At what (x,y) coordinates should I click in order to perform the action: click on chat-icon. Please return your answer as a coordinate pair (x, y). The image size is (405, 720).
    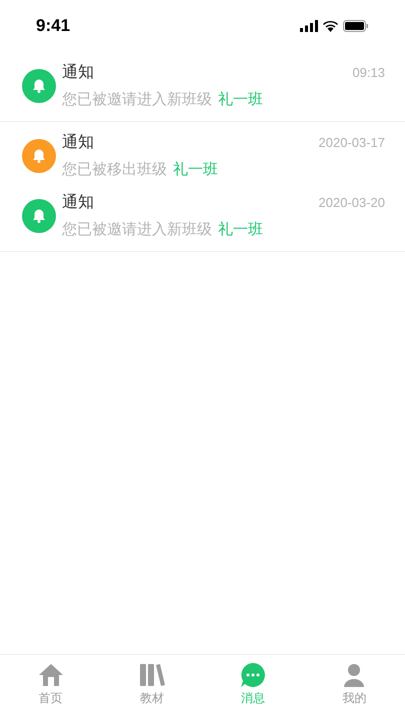
    Looking at the image, I should click on (253, 675).